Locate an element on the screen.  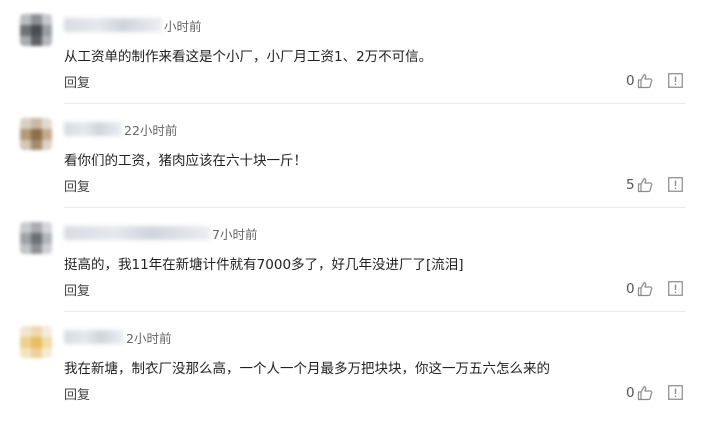
like-button: 5 is located at coordinates (639, 185).